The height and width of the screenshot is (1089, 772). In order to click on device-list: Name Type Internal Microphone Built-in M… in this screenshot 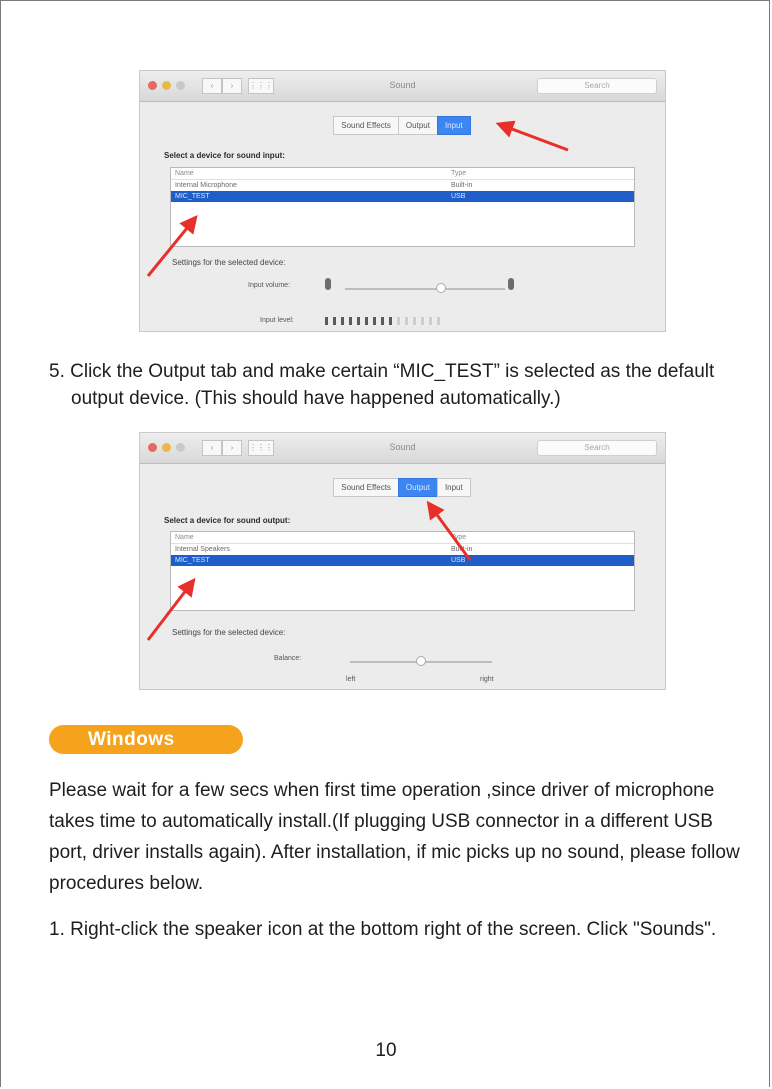, I will do `click(402, 207)`.